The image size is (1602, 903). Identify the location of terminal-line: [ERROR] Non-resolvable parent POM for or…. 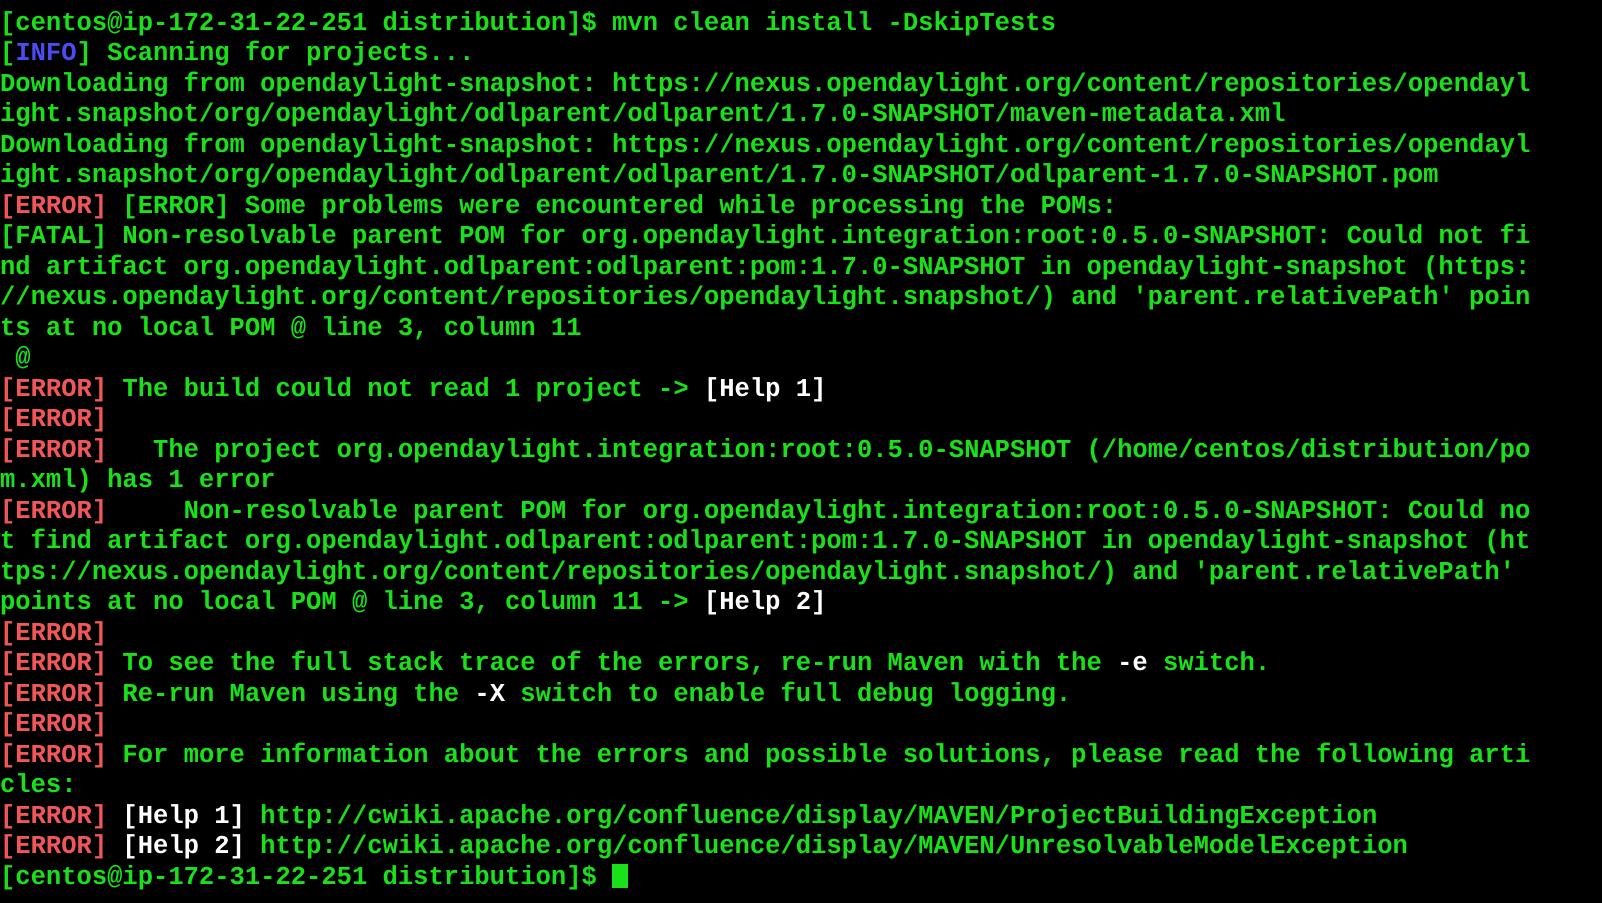
(801, 512).